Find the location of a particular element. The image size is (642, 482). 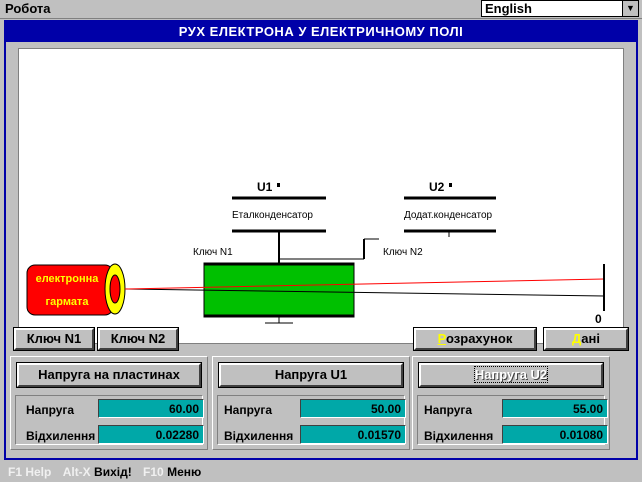

u2-caption: Додат.конденсатор is located at coordinates (448, 215).